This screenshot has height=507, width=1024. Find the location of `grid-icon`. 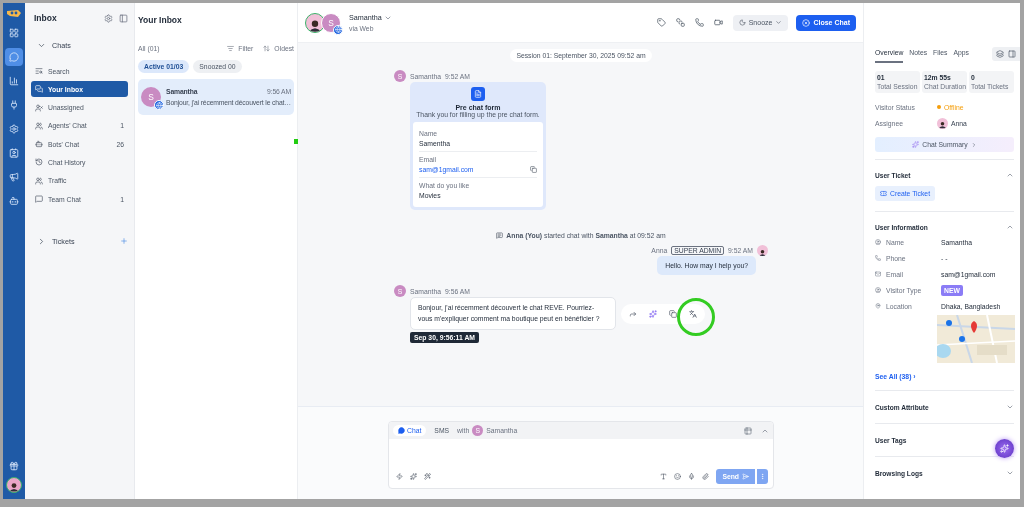

grid-icon is located at coordinates (14, 33).